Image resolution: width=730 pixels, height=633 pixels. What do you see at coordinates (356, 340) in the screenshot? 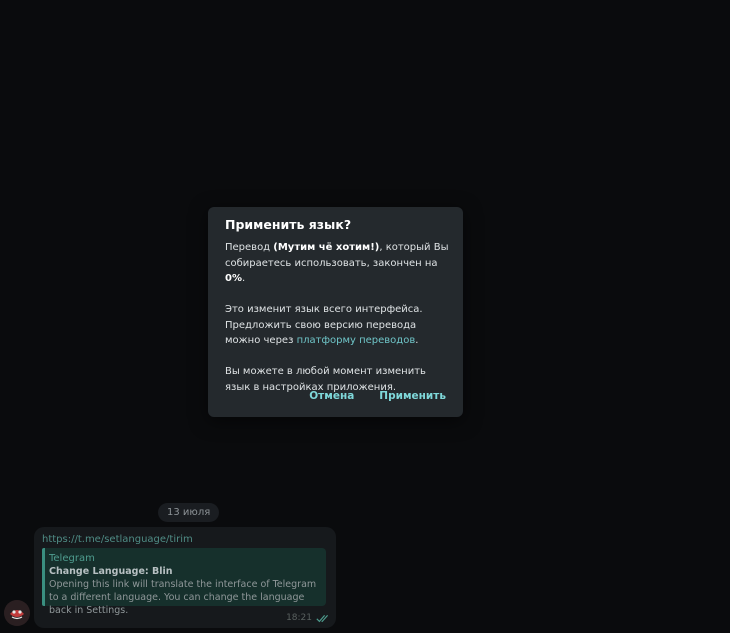
I see `translation-platform-link: платформу переводов` at bounding box center [356, 340].